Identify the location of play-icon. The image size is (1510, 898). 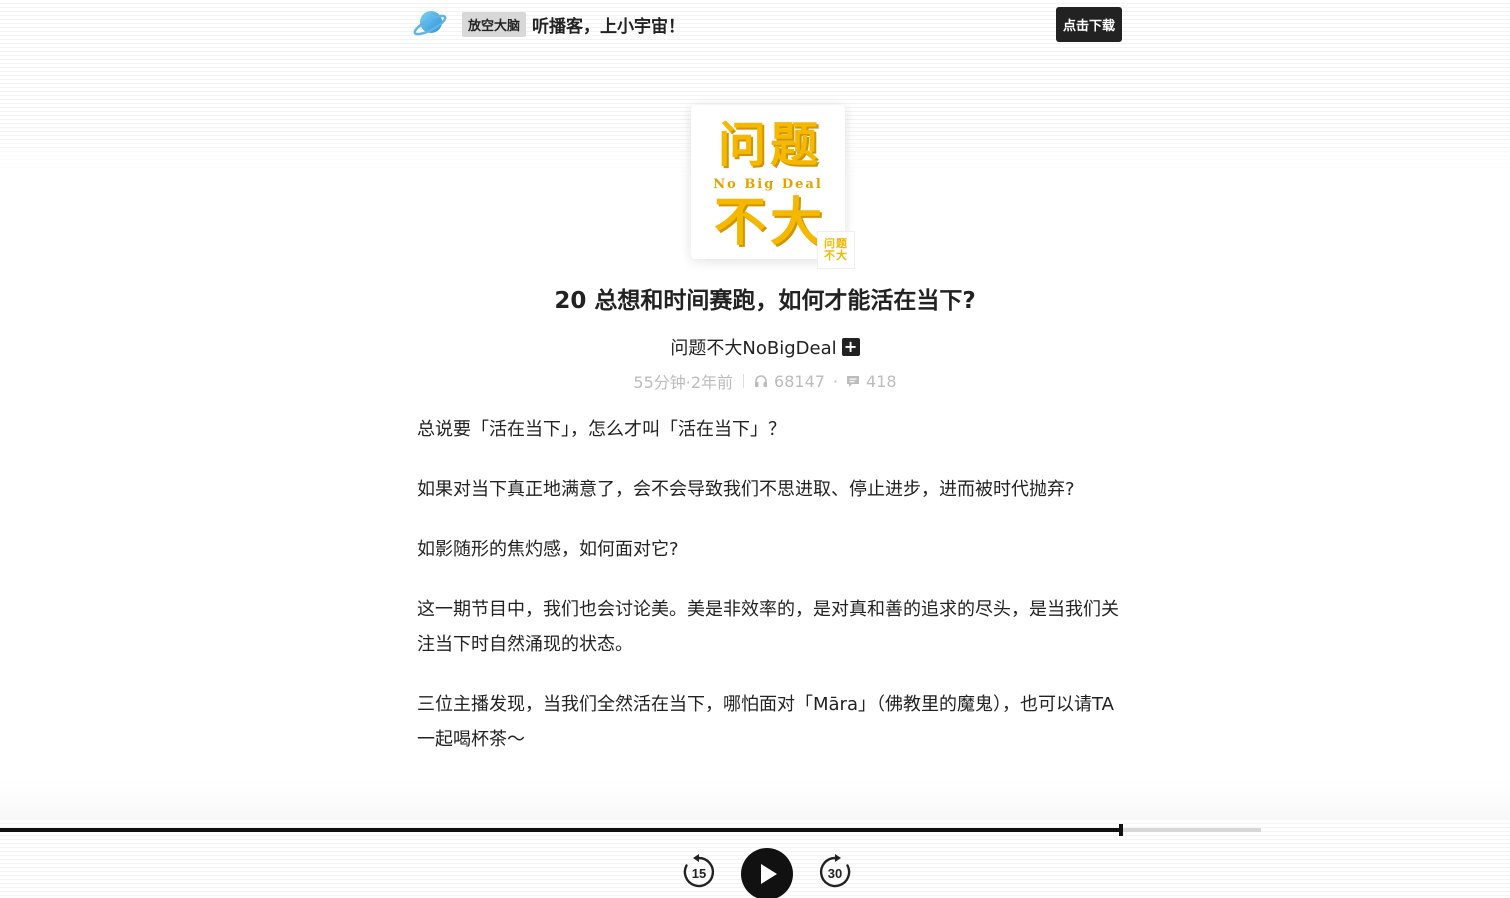
(767, 872).